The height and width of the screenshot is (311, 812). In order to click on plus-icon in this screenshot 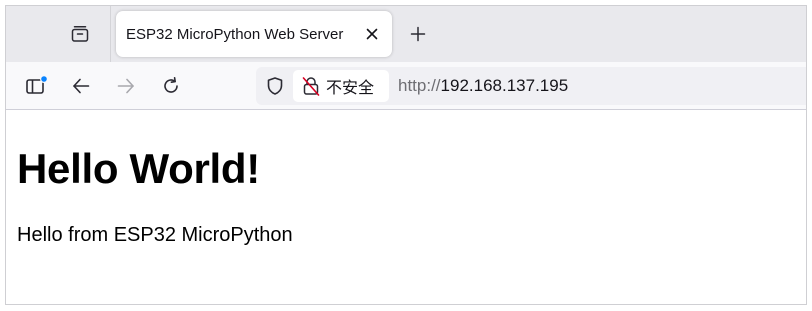, I will do `click(418, 34)`.